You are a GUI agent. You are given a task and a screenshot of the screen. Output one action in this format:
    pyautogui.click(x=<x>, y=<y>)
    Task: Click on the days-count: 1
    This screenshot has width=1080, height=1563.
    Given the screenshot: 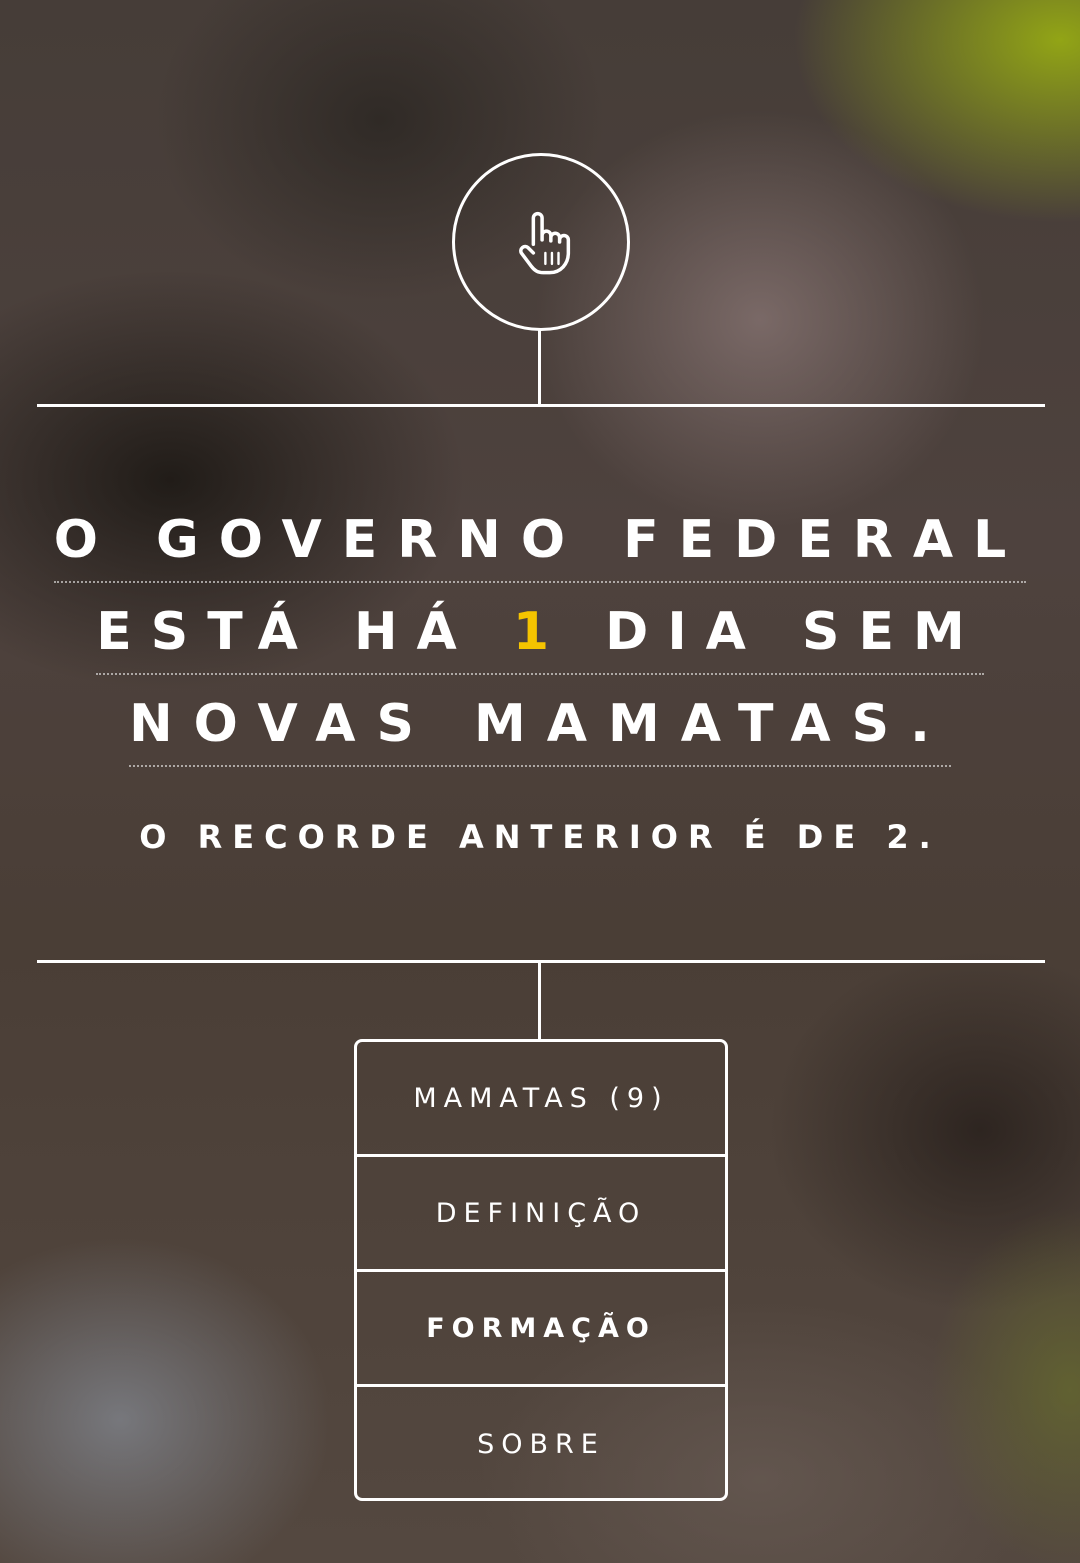 What is the action you would take?
    pyautogui.click(x=540, y=632)
    